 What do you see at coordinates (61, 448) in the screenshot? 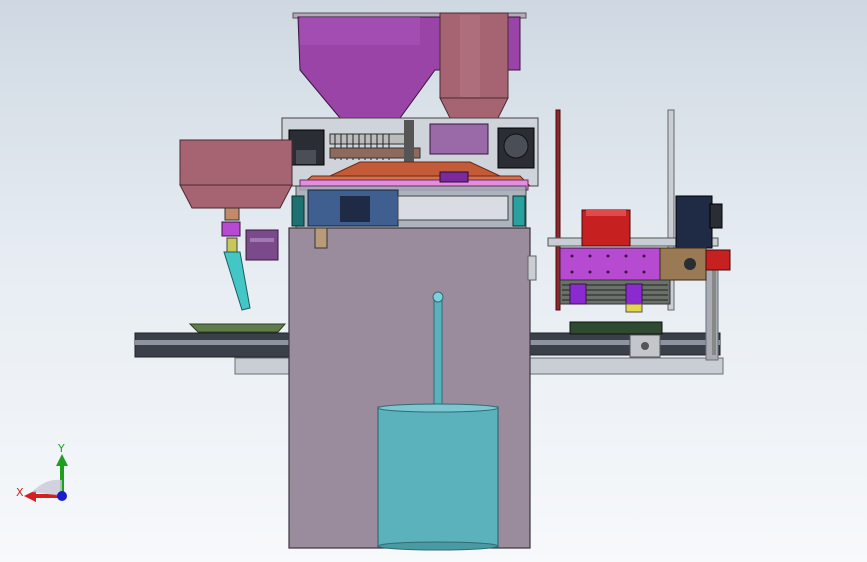
I see `y-axis-label: Y` at bounding box center [61, 448].